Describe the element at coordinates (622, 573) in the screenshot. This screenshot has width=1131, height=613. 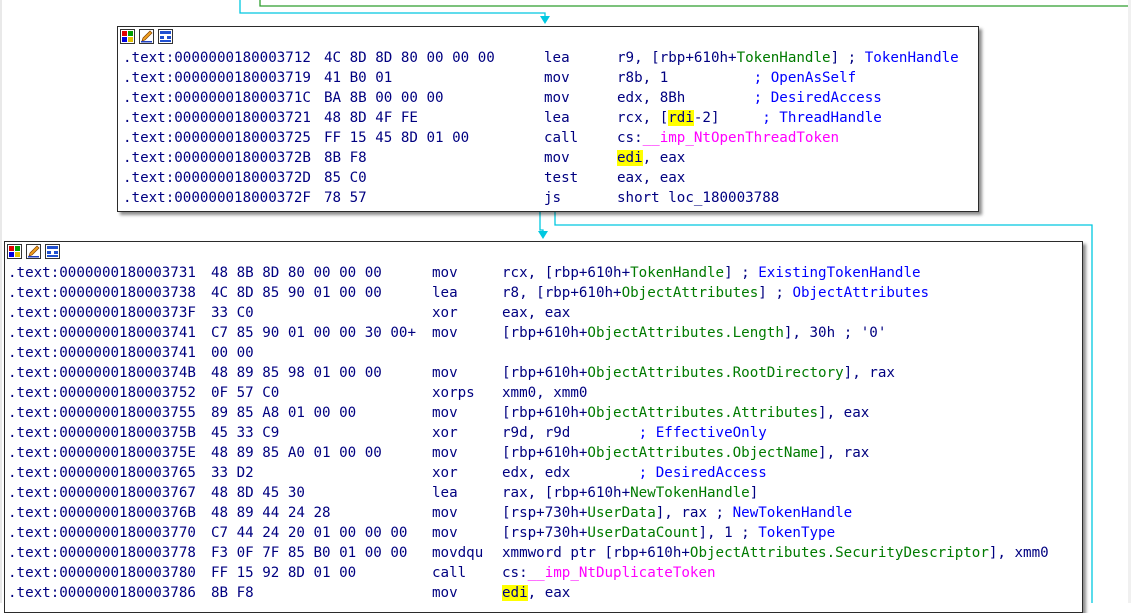
I see `import-name: __imp_NtDuplicateToken` at that location.